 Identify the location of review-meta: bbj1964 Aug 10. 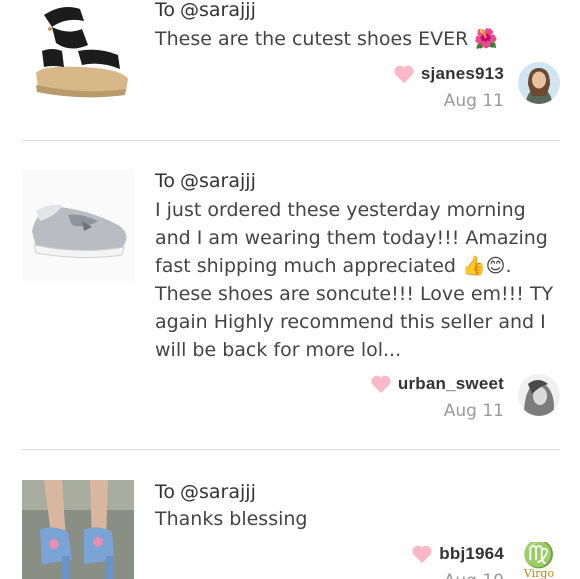
(457, 560).